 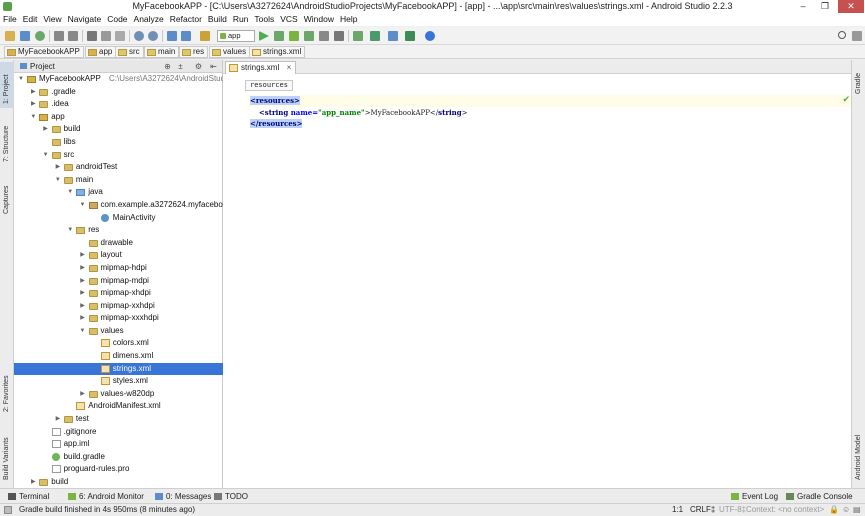 What do you see at coordinates (167, 66) in the screenshot?
I see `scroll-from-source-icon: ⊕` at bounding box center [167, 66].